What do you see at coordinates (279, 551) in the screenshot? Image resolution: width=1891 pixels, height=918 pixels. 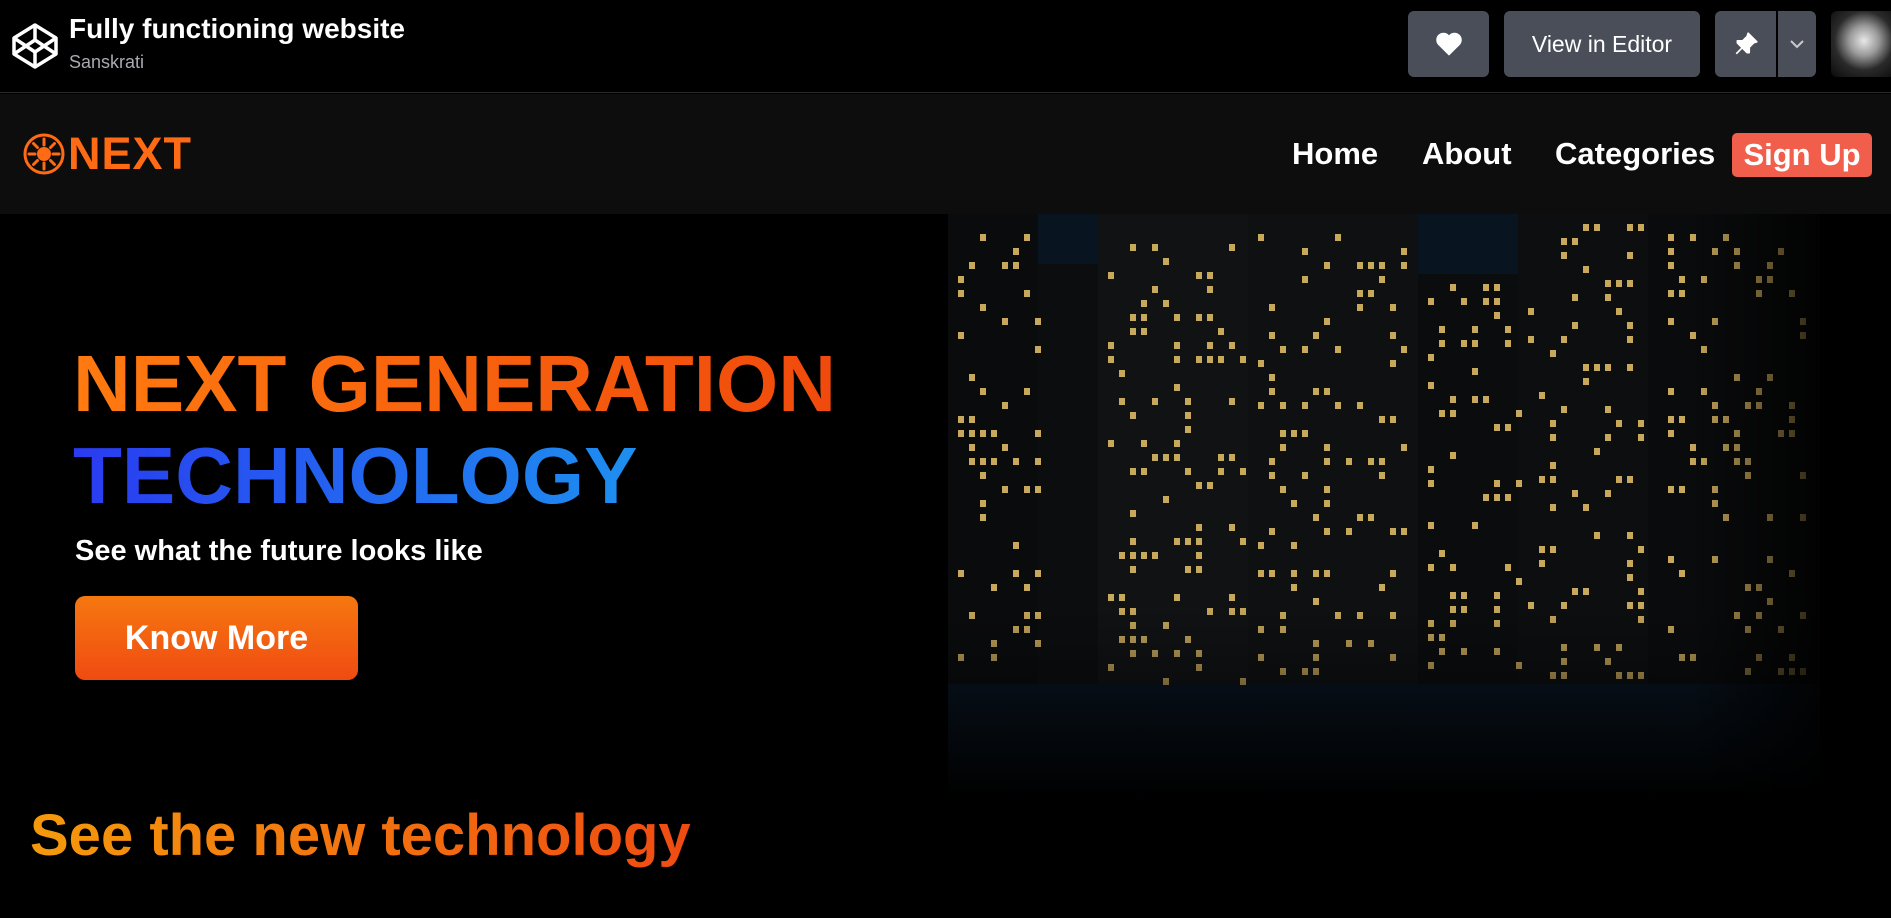 I see `hero-tagline: See what the future looks like` at bounding box center [279, 551].